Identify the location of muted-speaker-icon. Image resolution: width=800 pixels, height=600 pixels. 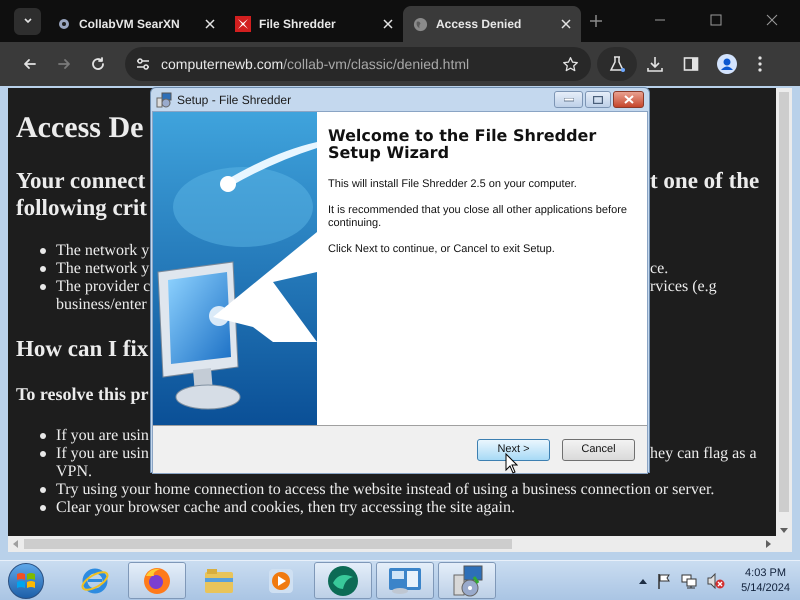
(716, 580).